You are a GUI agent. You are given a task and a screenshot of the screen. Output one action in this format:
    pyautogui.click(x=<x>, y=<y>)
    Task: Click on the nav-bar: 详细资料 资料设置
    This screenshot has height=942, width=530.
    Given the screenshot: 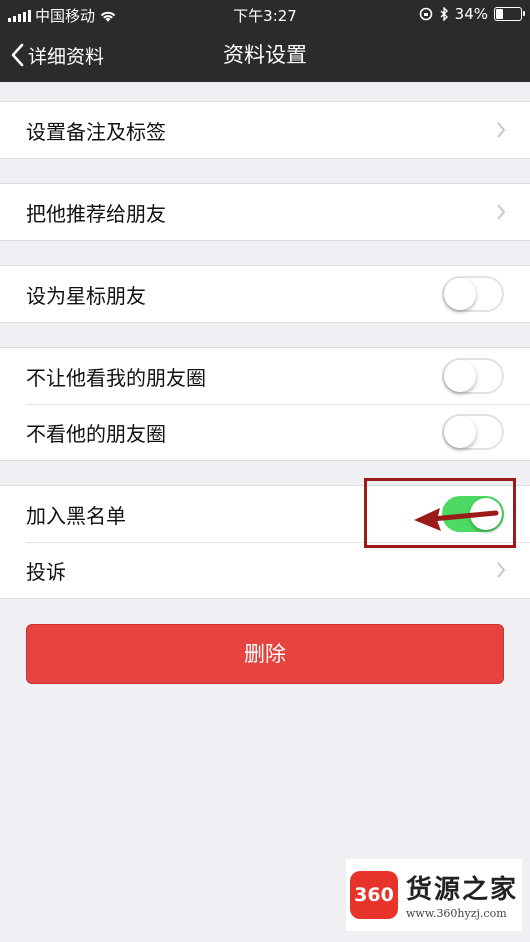 What is the action you would take?
    pyautogui.click(x=265, y=55)
    